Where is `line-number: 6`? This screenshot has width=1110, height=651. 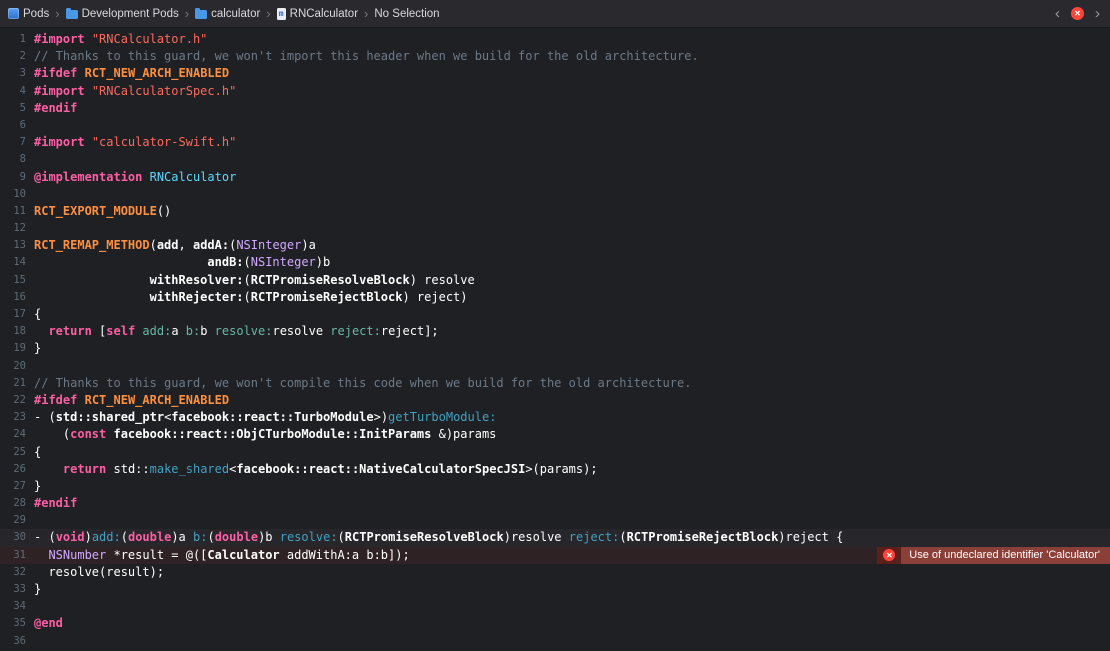 line-number: 6 is located at coordinates (13, 125).